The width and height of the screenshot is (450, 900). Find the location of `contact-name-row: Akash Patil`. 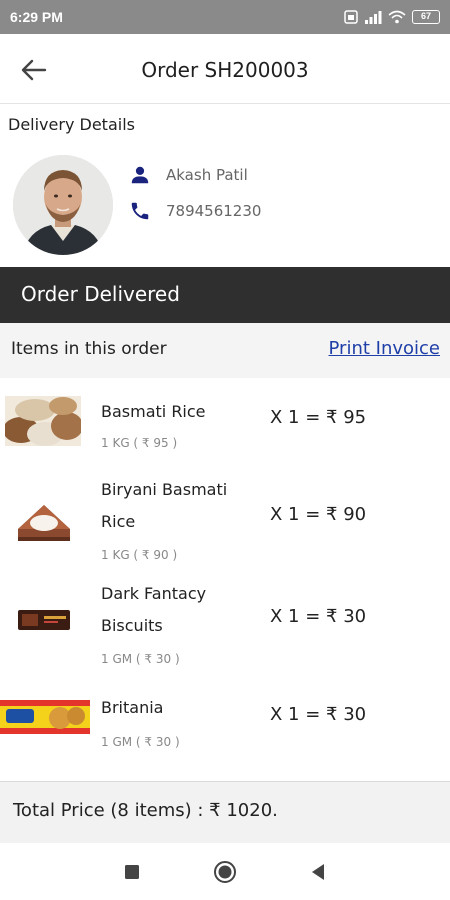

contact-name-row: Akash Patil is located at coordinates (188, 175).